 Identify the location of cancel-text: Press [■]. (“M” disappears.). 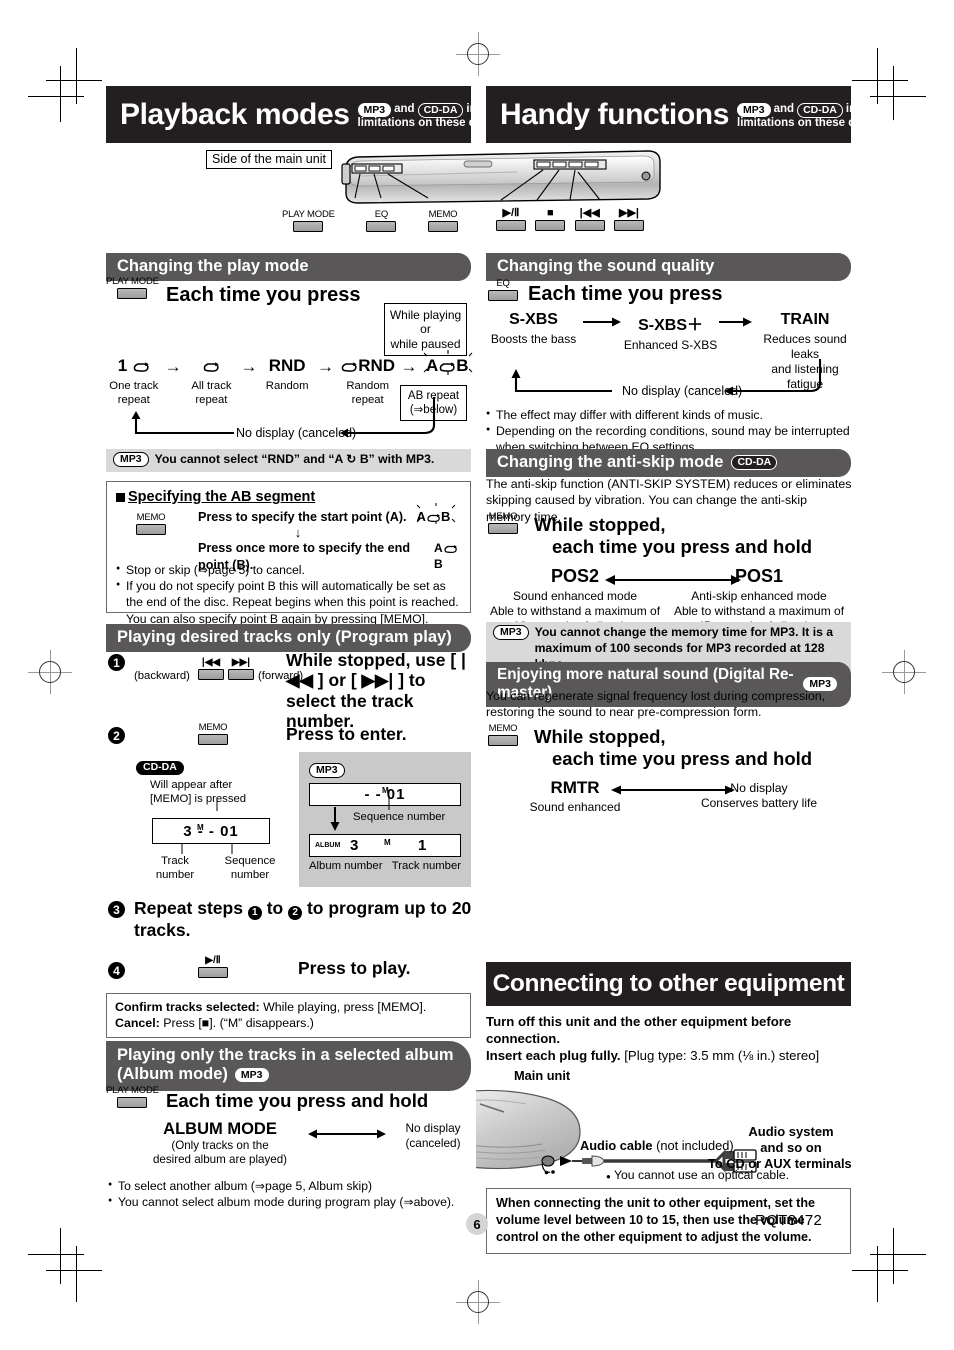
(236, 1023).